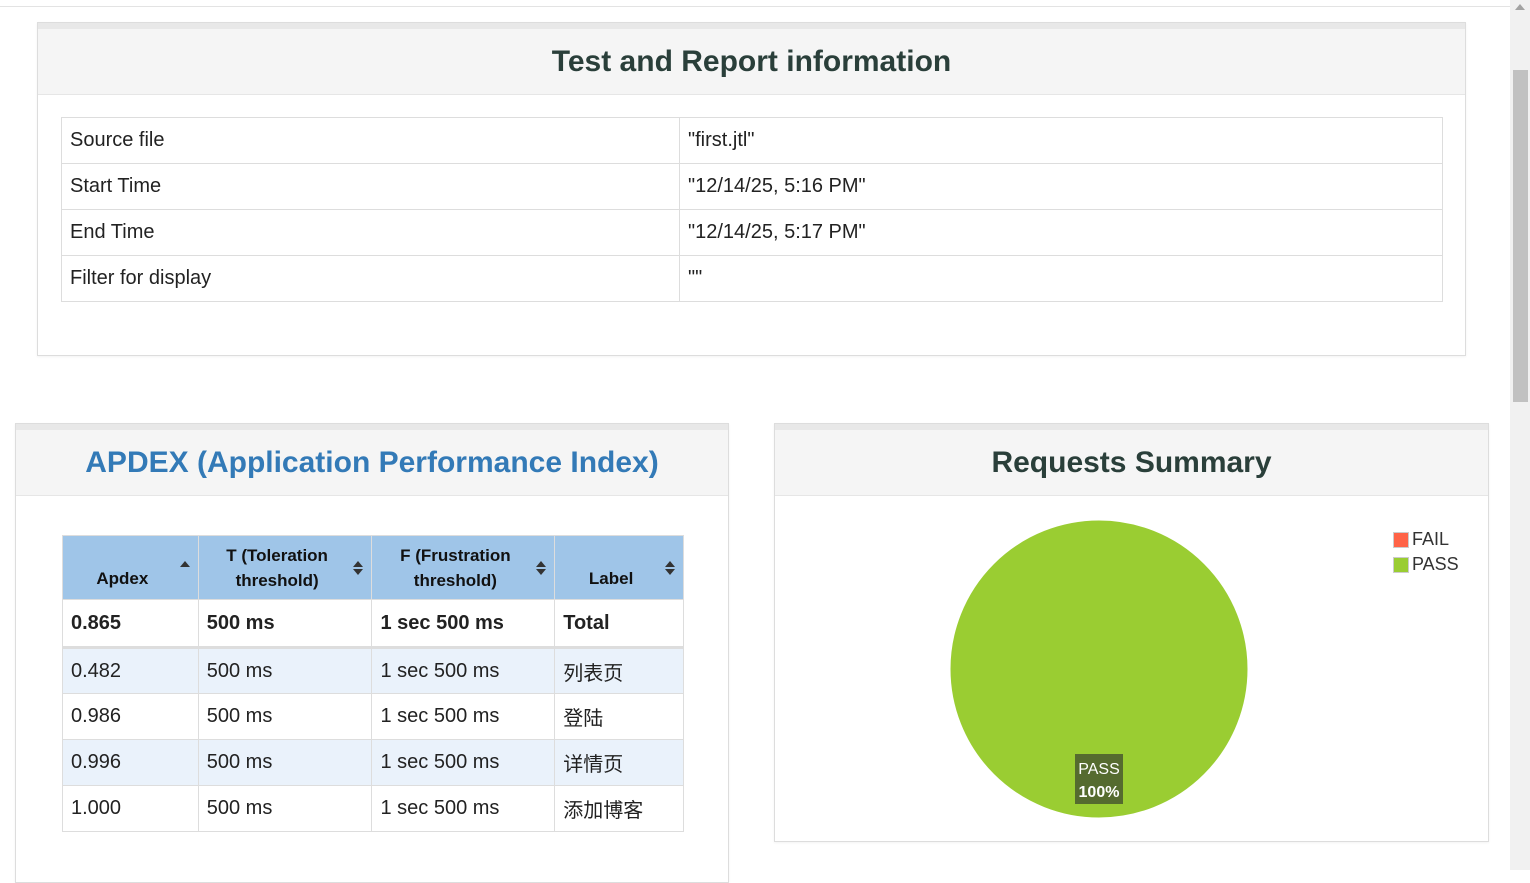  Describe the element at coordinates (130, 808) in the screenshot. I see `apdex-value: 1.000` at that location.